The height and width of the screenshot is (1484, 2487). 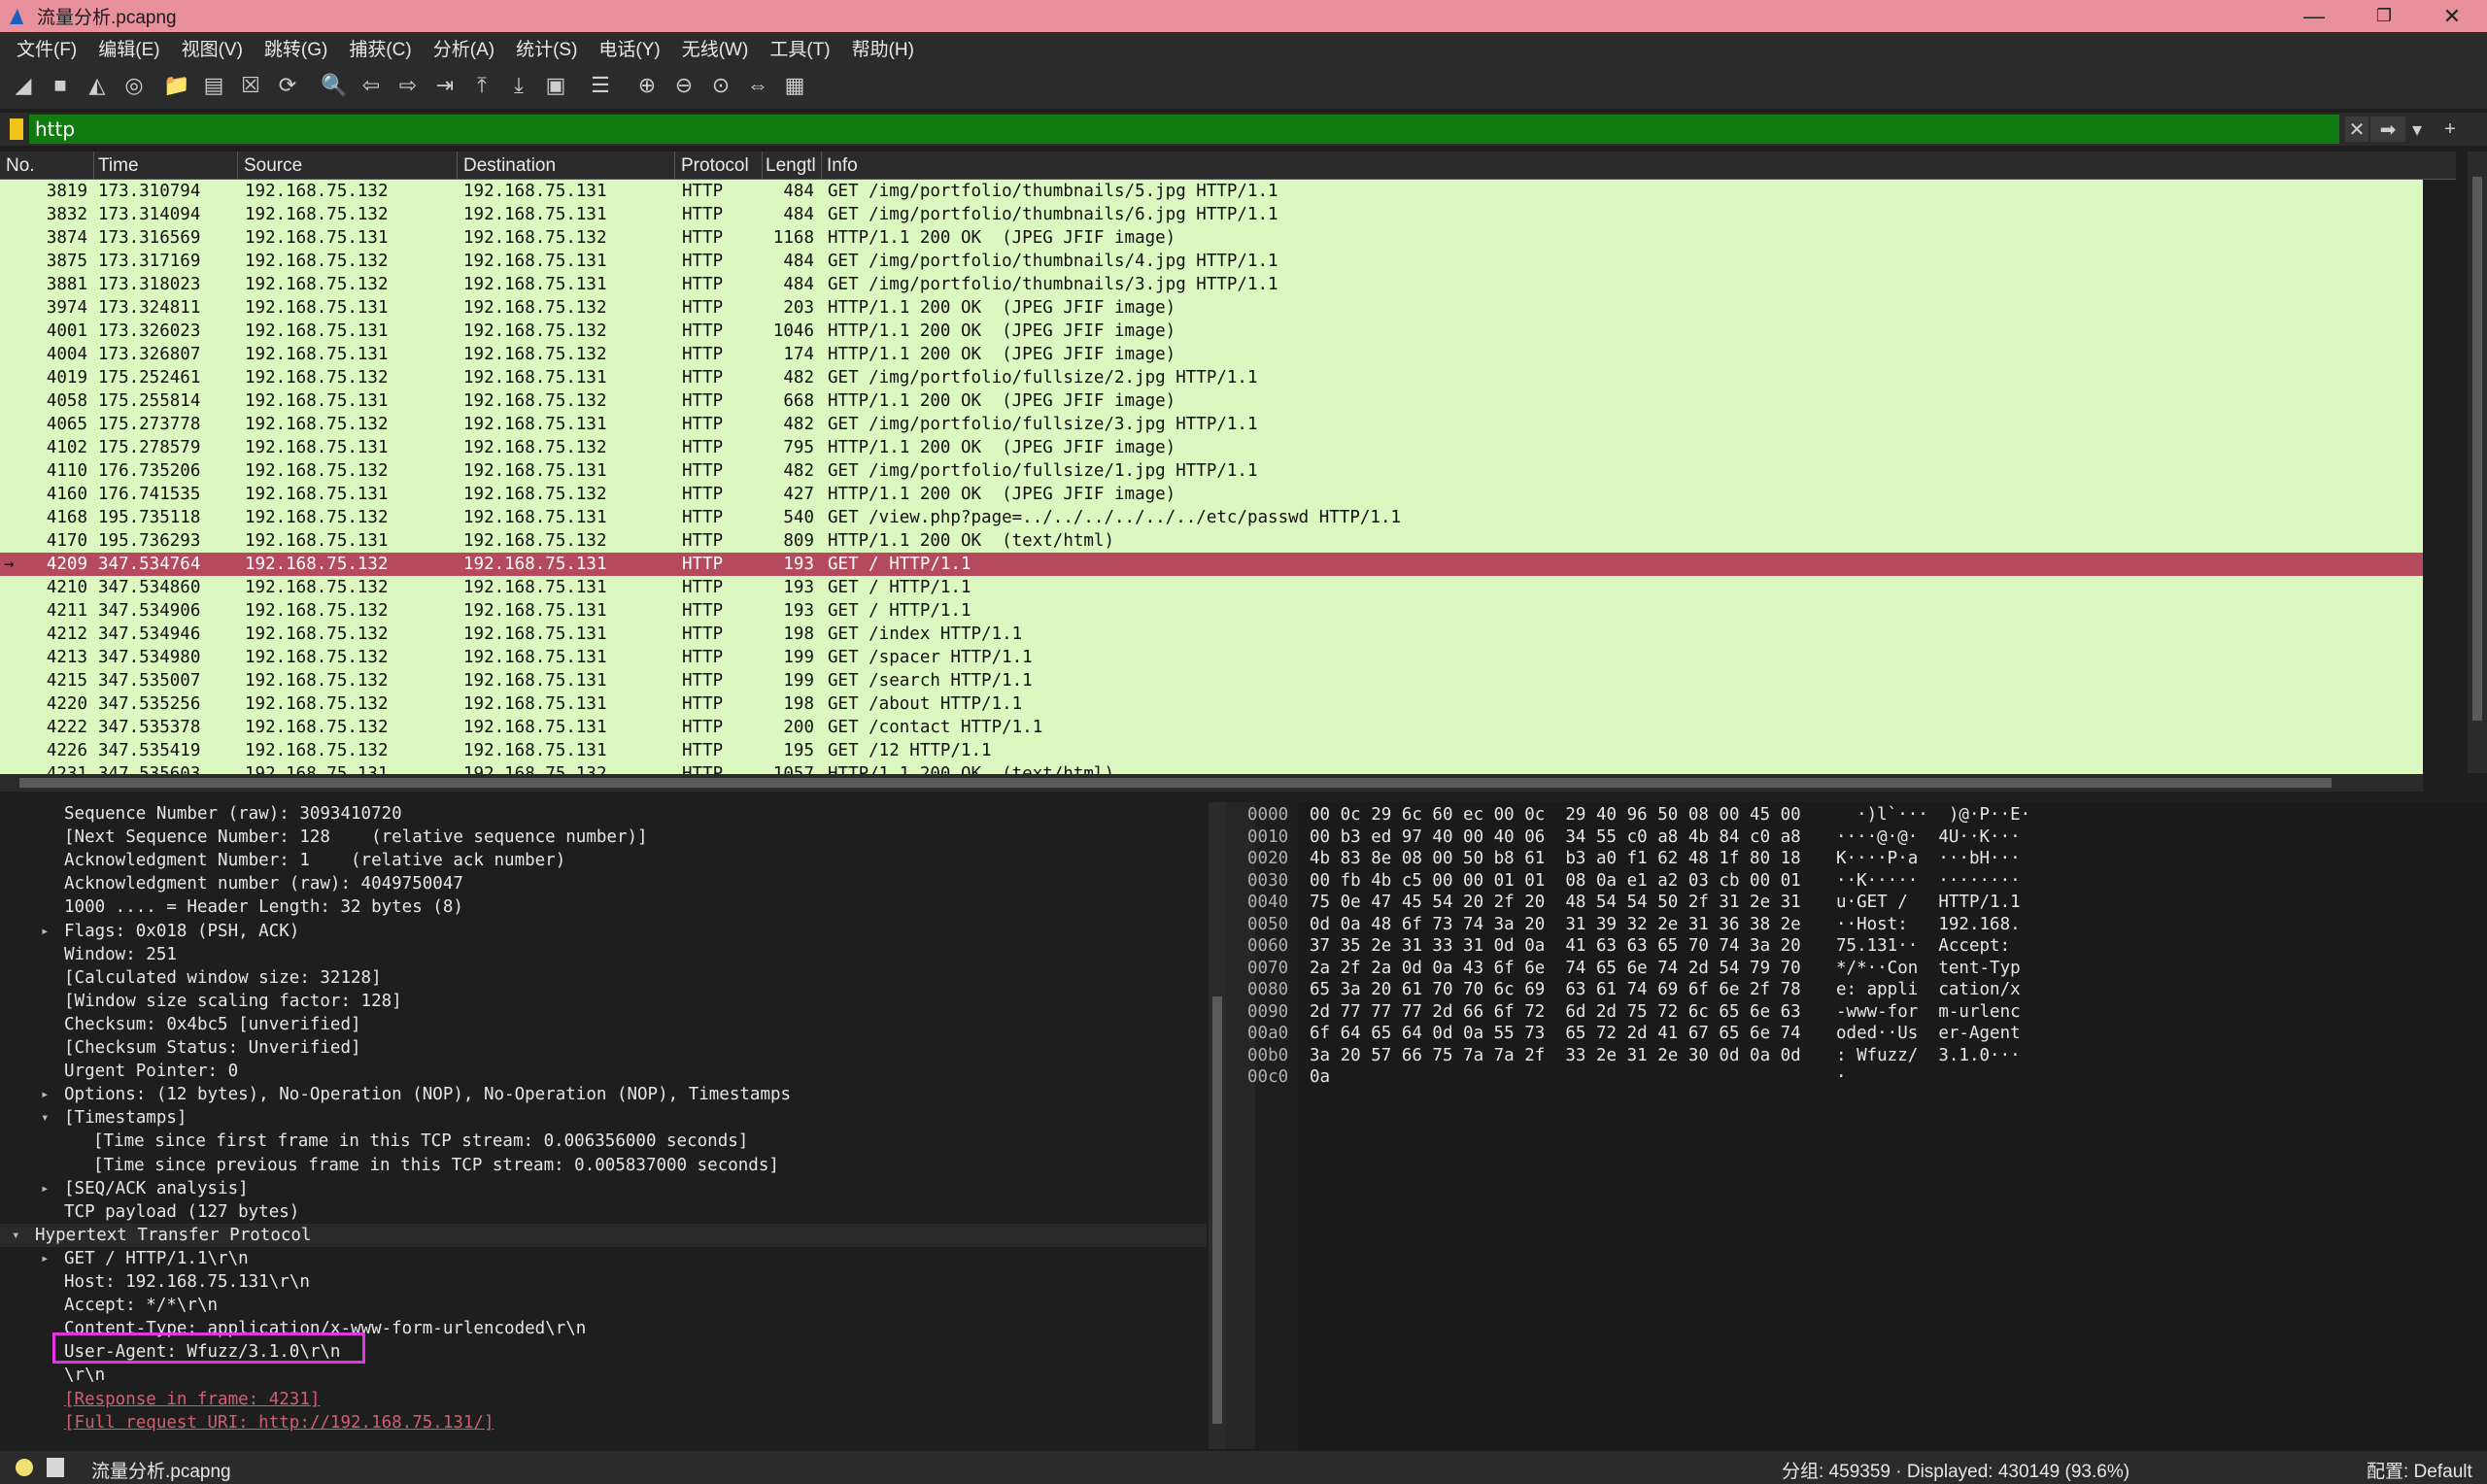 What do you see at coordinates (842, 166) in the screenshot?
I see `column-info: Info` at bounding box center [842, 166].